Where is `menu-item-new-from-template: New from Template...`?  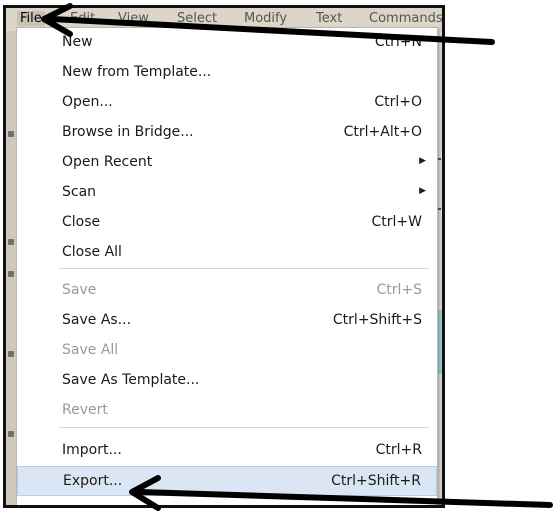 menu-item-new-from-template: New from Template... is located at coordinates (227, 73).